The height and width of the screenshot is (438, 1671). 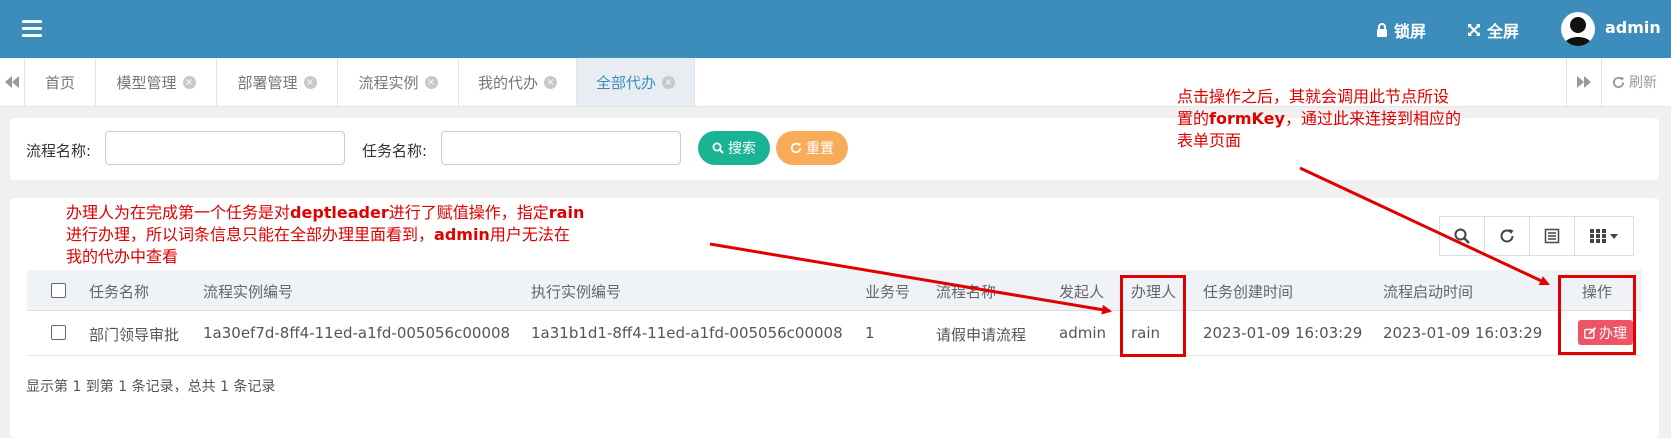 What do you see at coordinates (910, 278) in the screenshot?
I see `arrow-to-assignee` at bounding box center [910, 278].